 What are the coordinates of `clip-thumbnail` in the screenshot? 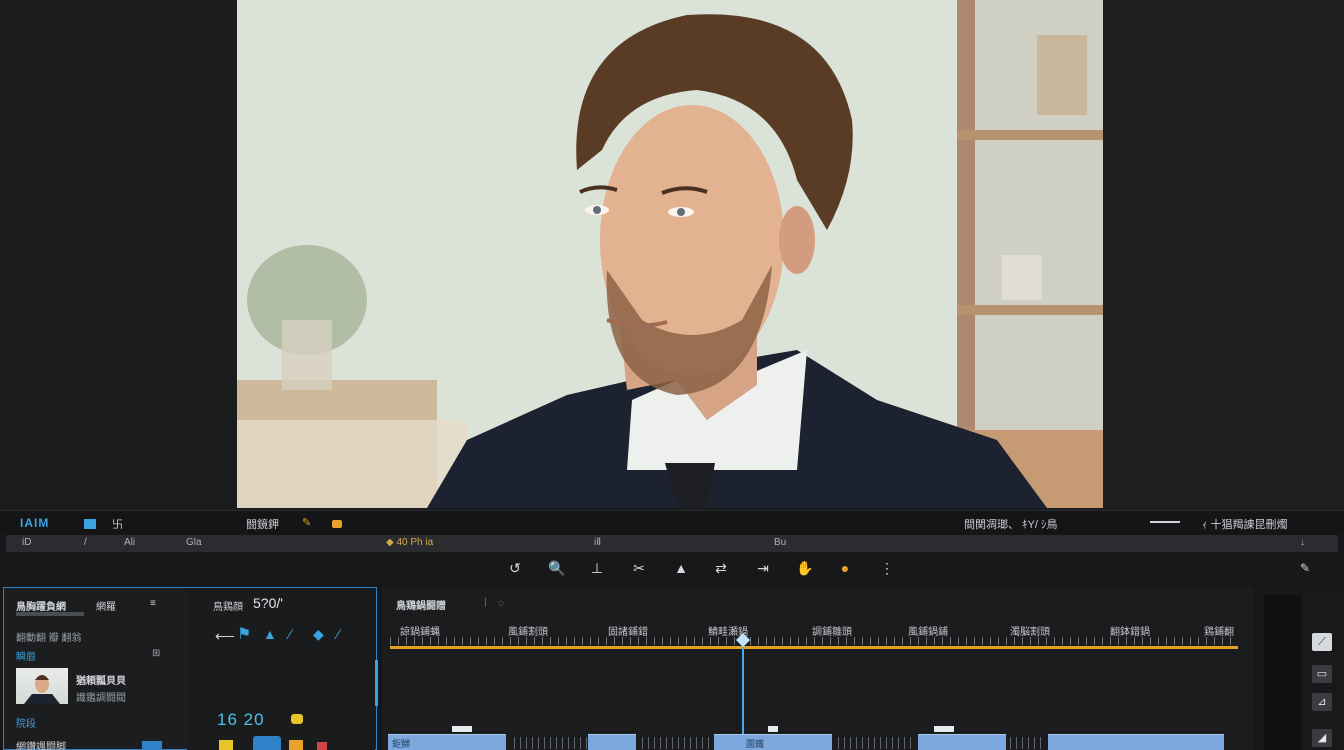 It's located at (42, 686).